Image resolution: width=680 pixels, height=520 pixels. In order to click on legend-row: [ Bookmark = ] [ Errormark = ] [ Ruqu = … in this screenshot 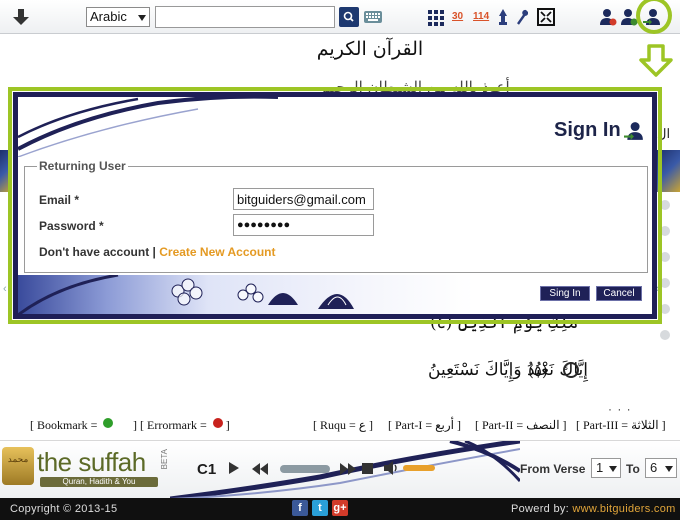, I will do `click(340, 426)`.